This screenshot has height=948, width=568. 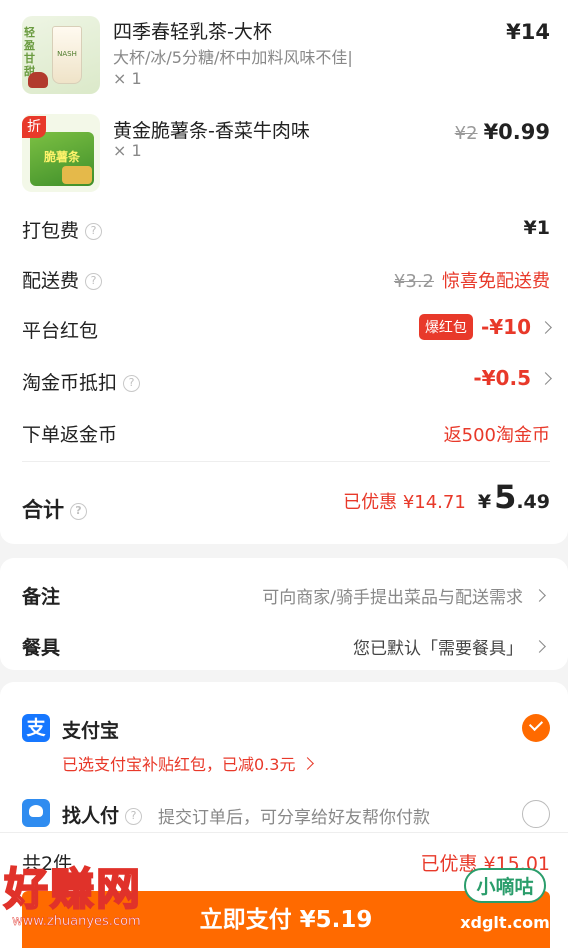 I want to click on utensils-row: 您已默认「需要餐具」, so click(x=449, y=646).